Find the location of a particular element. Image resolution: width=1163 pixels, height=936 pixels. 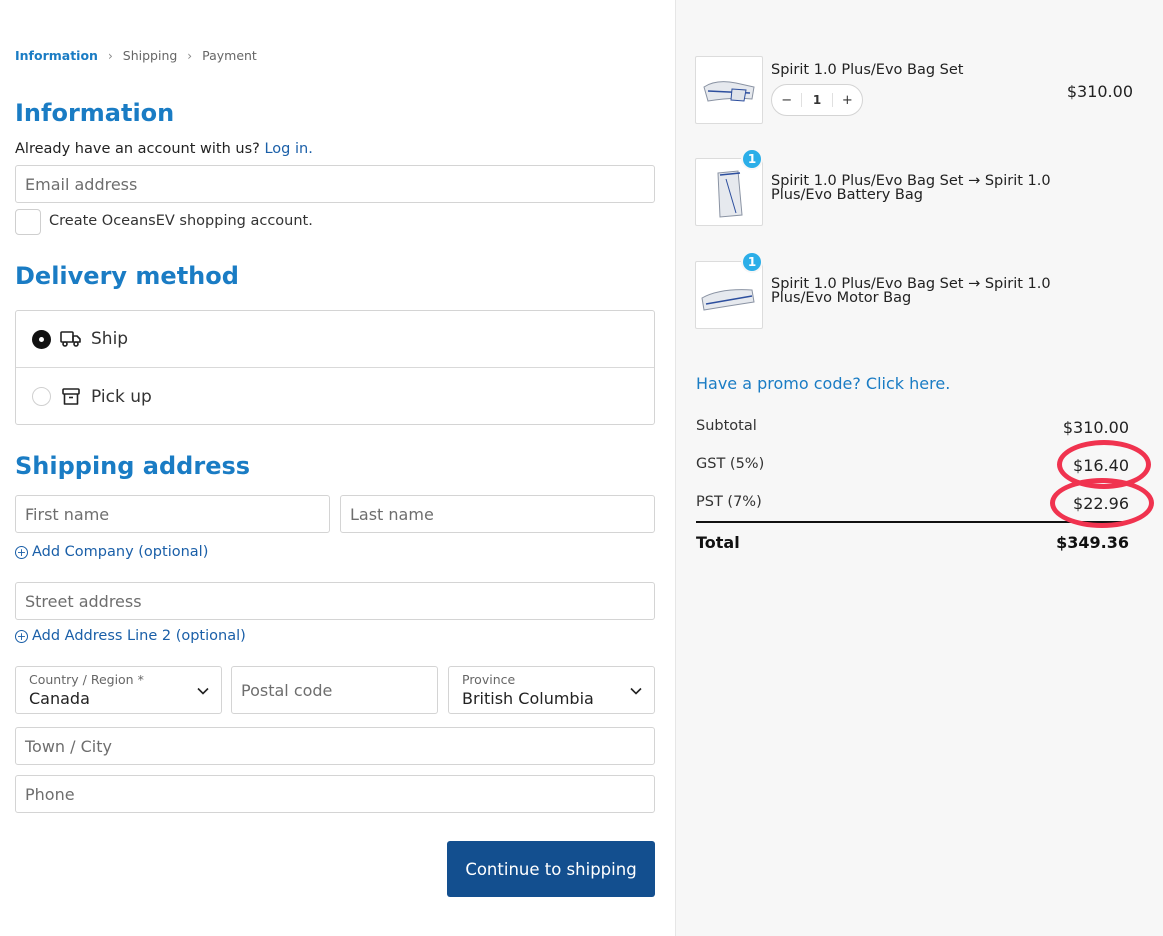

gst-label: GST (5%) is located at coordinates (730, 464).